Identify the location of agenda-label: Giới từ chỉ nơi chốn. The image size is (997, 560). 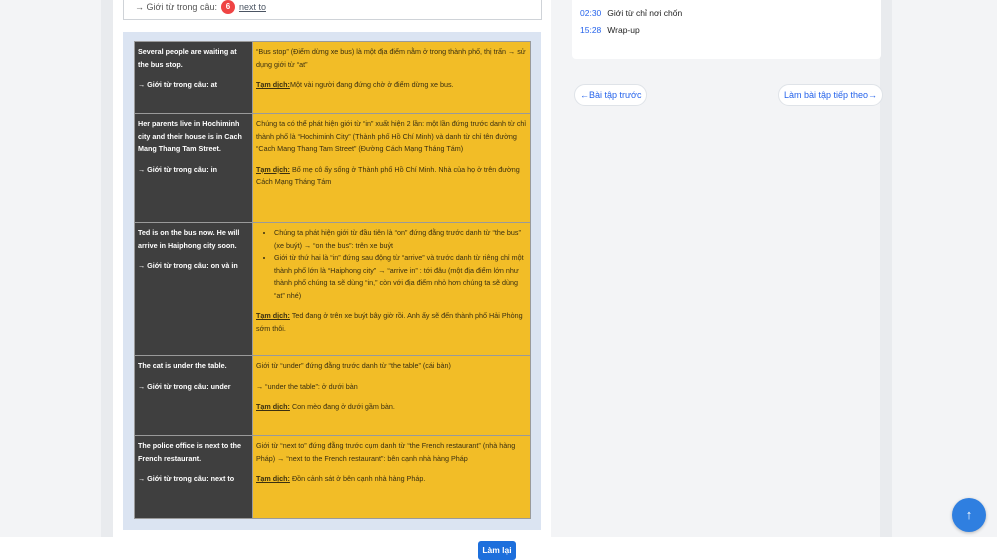
(645, 13).